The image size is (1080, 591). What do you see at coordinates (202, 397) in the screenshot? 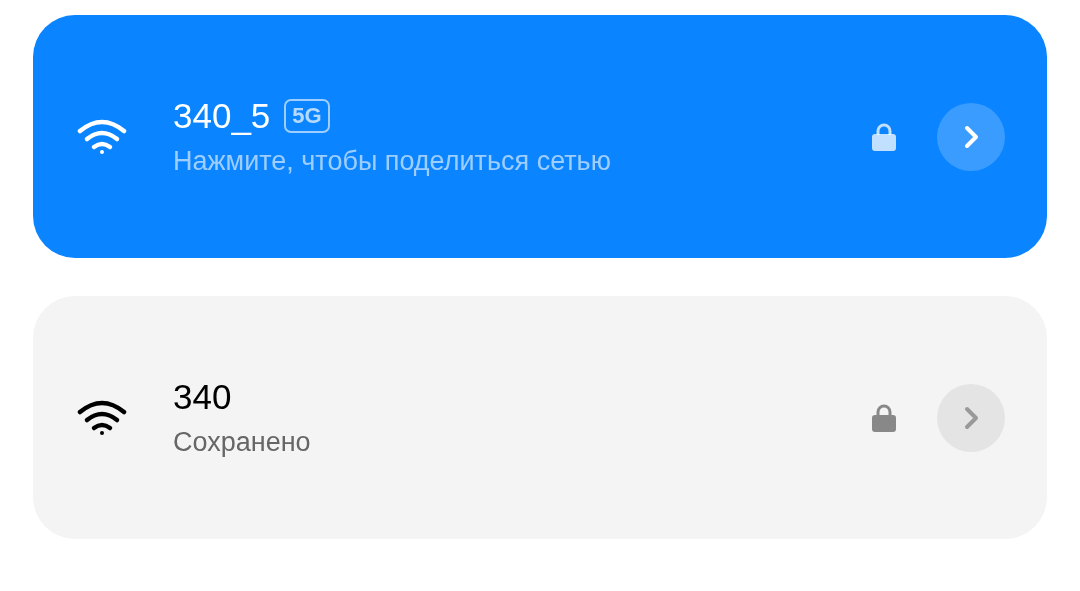
I see `network-name: 340` at bounding box center [202, 397].